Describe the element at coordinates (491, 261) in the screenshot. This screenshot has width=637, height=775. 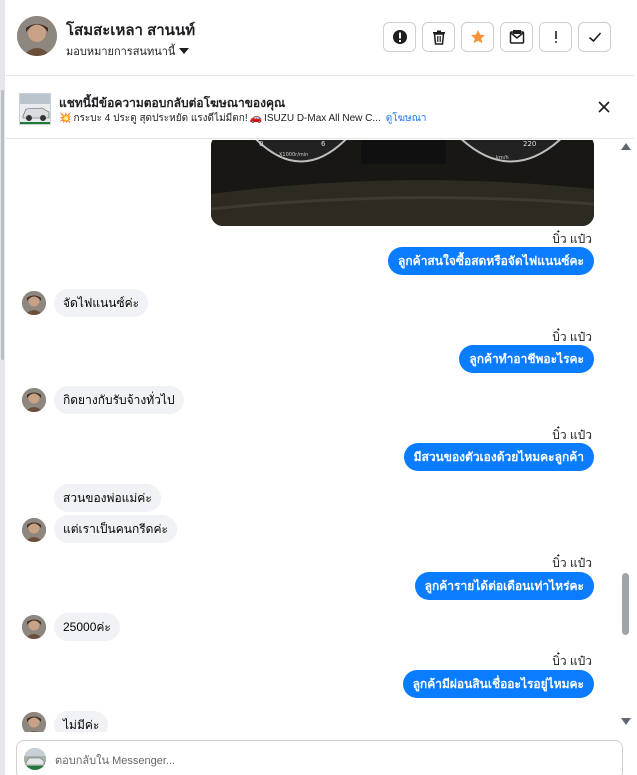
I see `outgoing-message: ลูกค้าสนใจซื้อสดหรือจัดไฟแนนซ์คะ` at that location.